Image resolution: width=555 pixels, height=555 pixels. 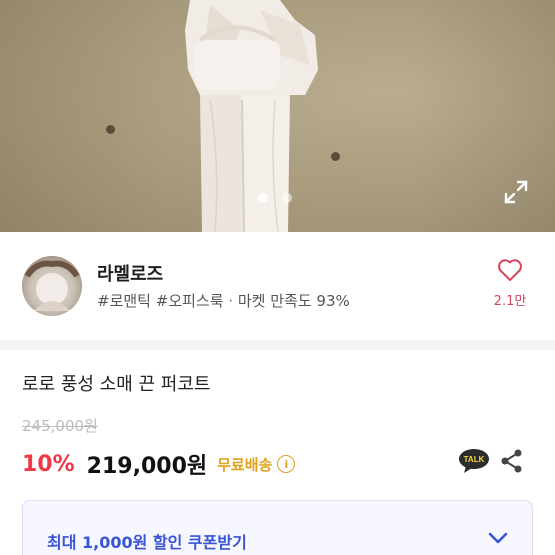 What do you see at coordinates (52, 286) in the screenshot?
I see `seller-avatar` at bounding box center [52, 286].